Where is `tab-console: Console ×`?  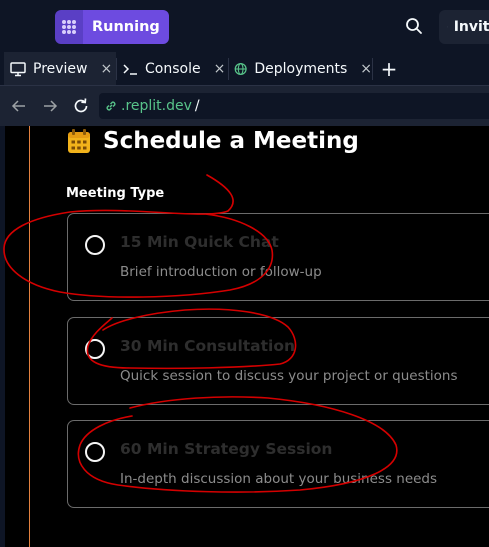 tab-console: Console × is located at coordinates (173, 68).